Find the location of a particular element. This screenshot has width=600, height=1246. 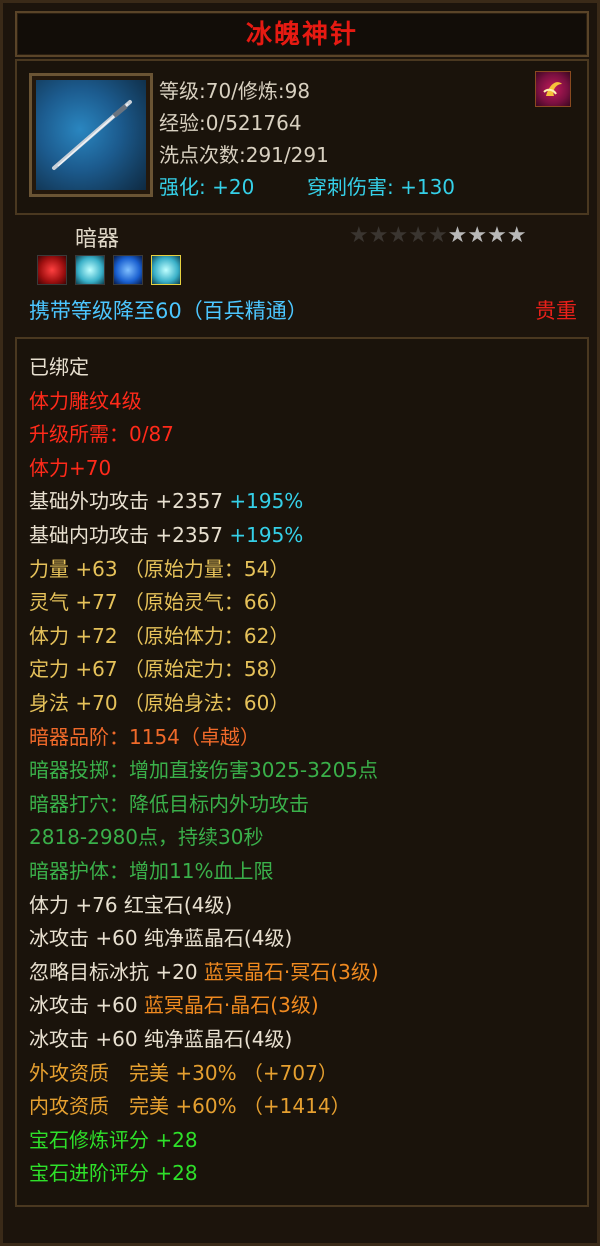

attribute-line: 升级所需：0/87 is located at coordinates (101, 434).